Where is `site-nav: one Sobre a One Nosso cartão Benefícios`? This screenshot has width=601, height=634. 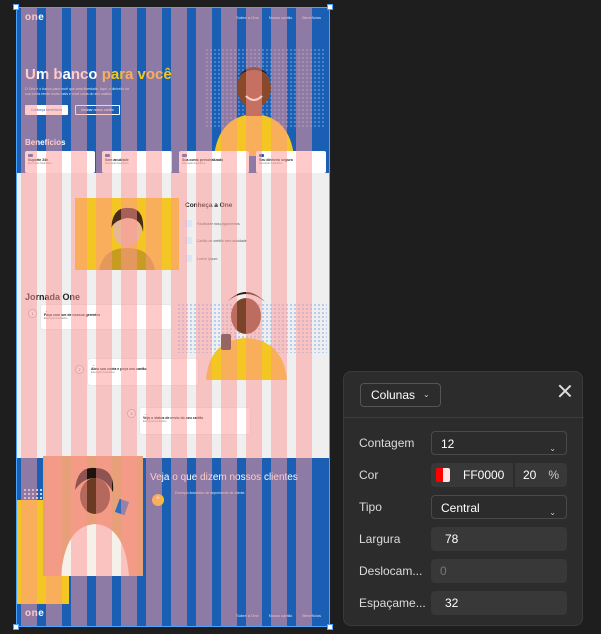 site-nav: one Sobre a One Nosso cartão Benefícios is located at coordinates (173, 19).